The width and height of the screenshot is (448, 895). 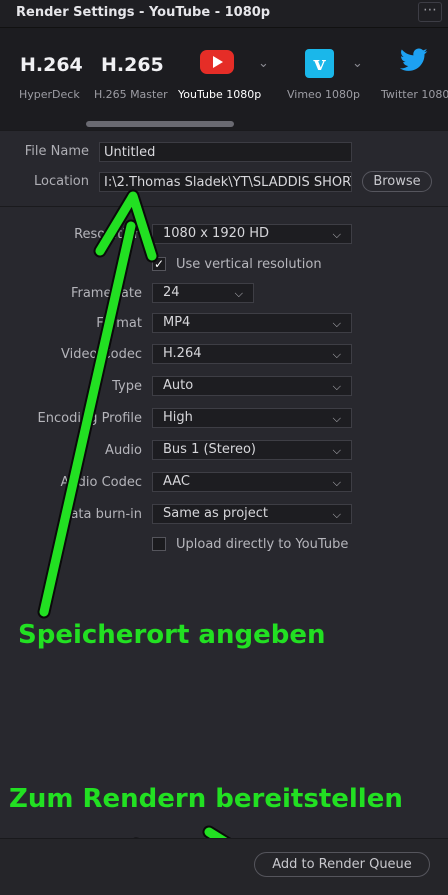 I want to click on vertical-resolution-label: Use vertical resolution, so click(x=249, y=264).